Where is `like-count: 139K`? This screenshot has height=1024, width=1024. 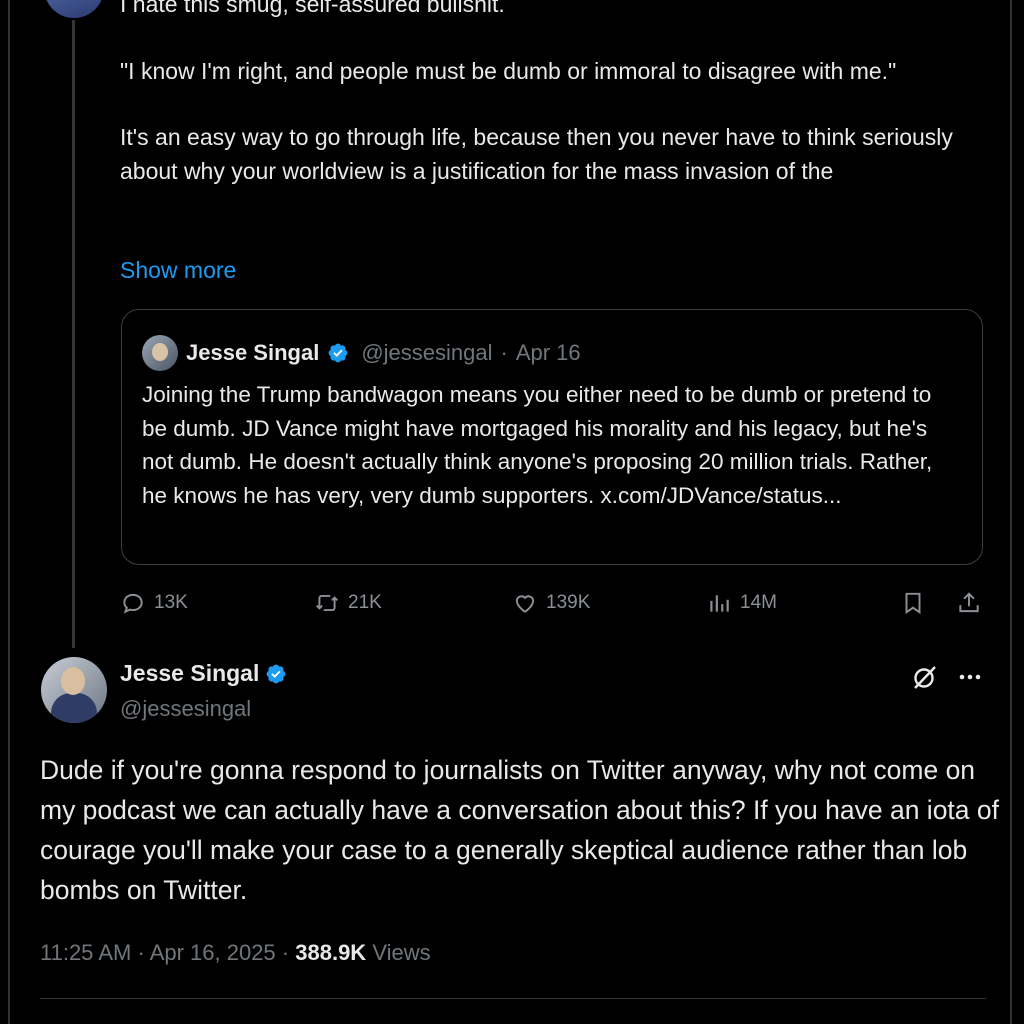
like-count: 139K is located at coordinates (568, 602).